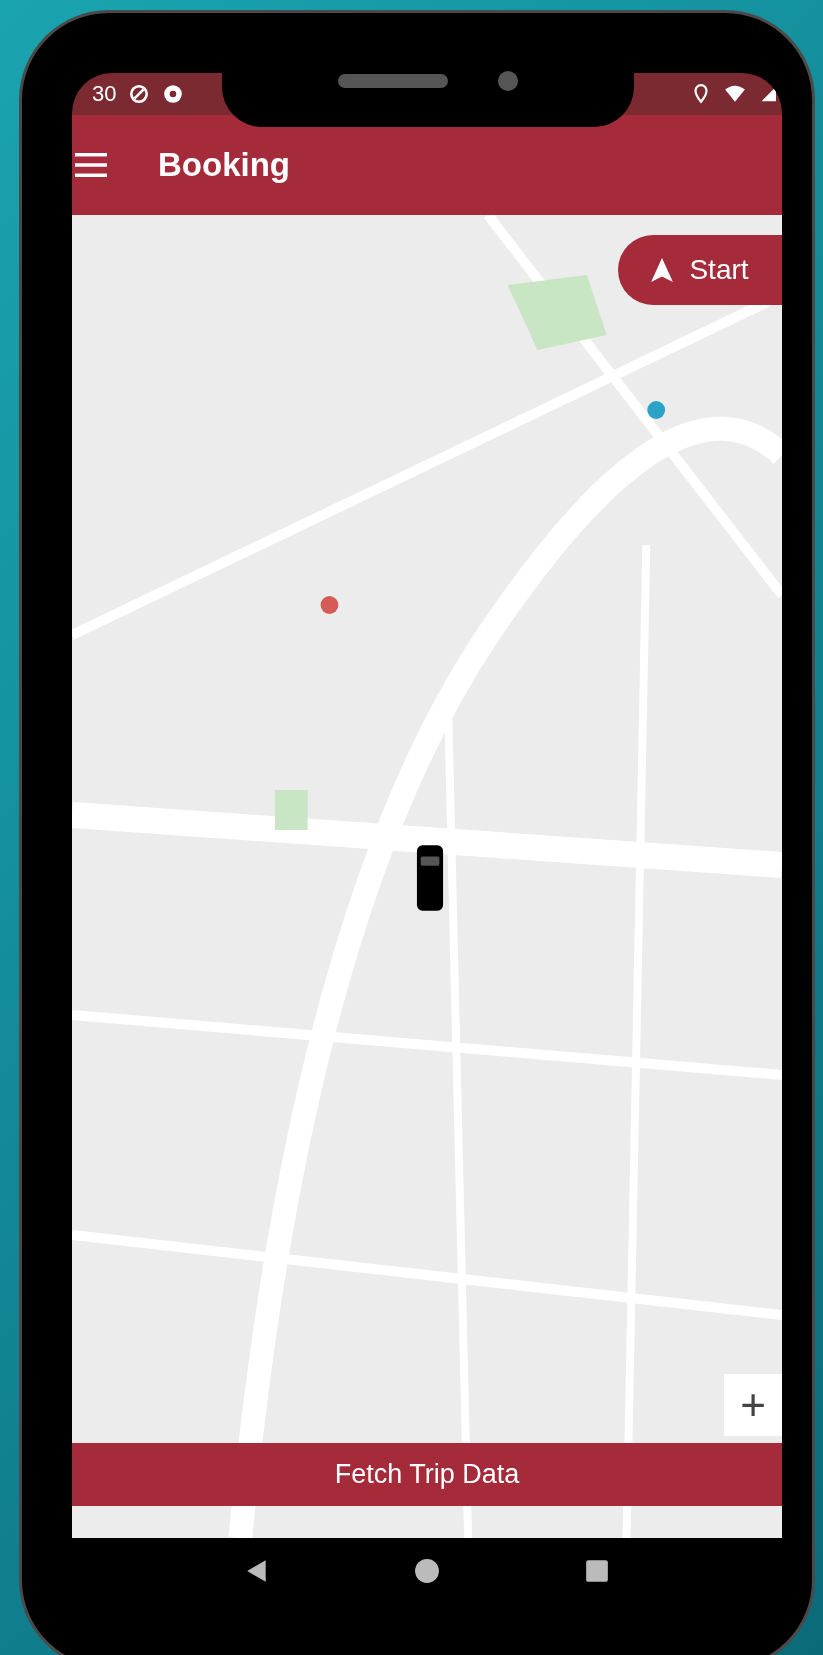  Describe the element at coordinates (104, 94) in the screenshot. I see `status-time: 30` at that location.